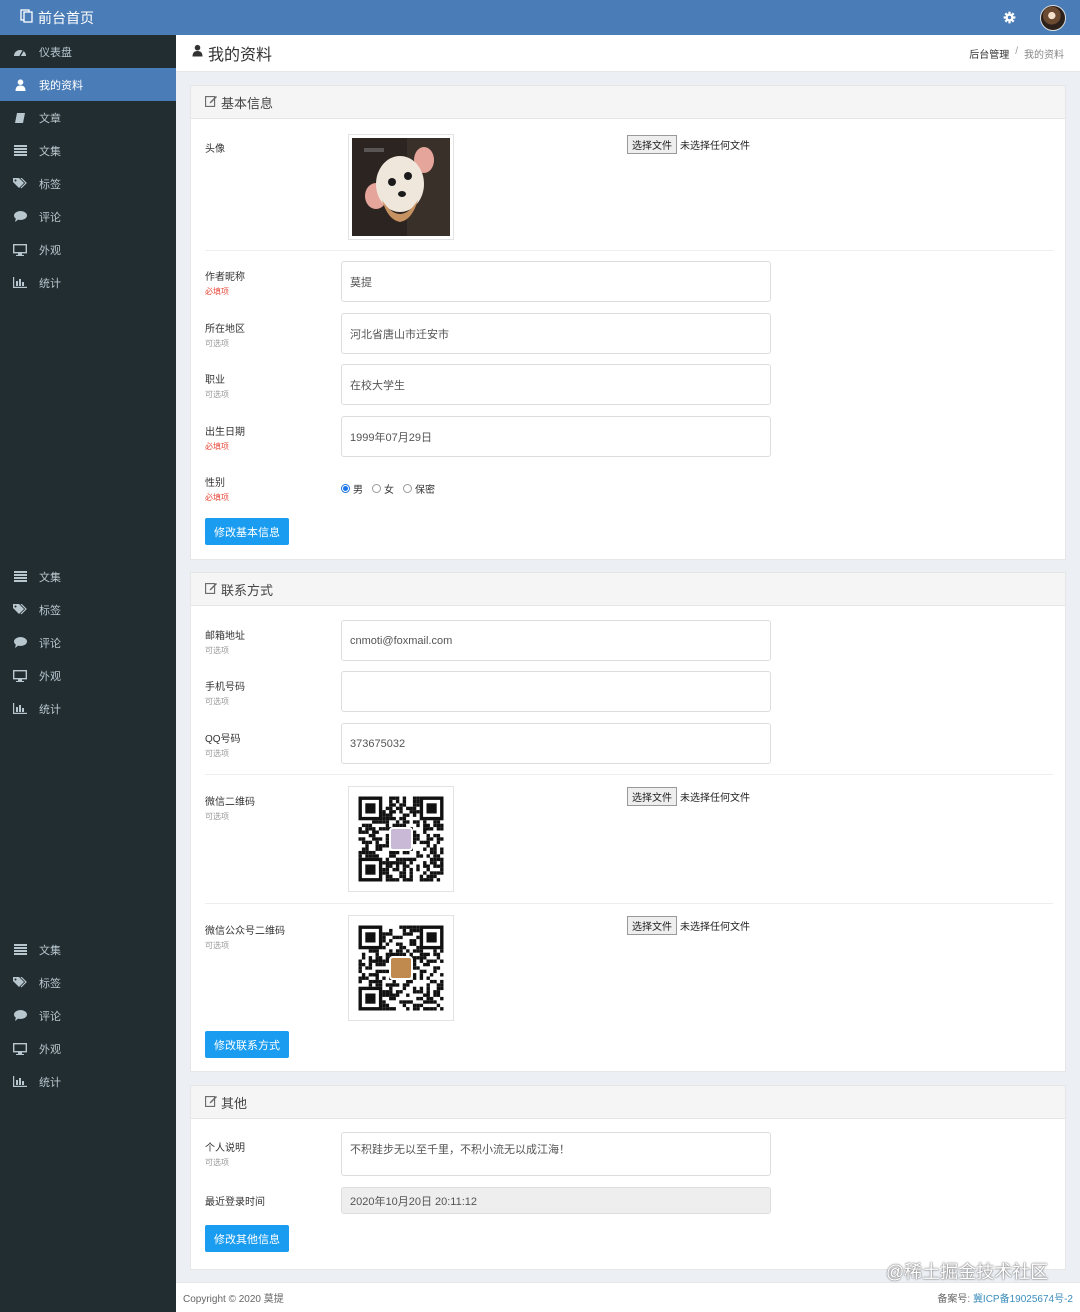 The height and width of the screenshot is (1312, 1080). I want to click on birthday-row: 出生日期 必填项 1999年07月29日, so click(629, 436).